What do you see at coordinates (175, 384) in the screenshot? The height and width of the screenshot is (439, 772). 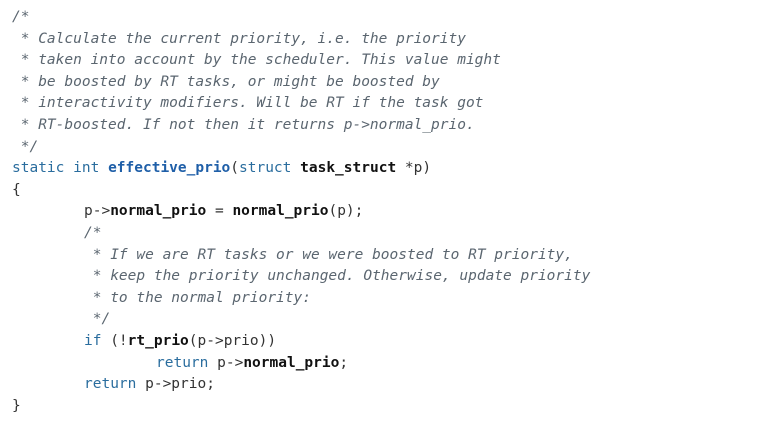 I see `return-expression: p->prio;` at bounding box center [175, 384].